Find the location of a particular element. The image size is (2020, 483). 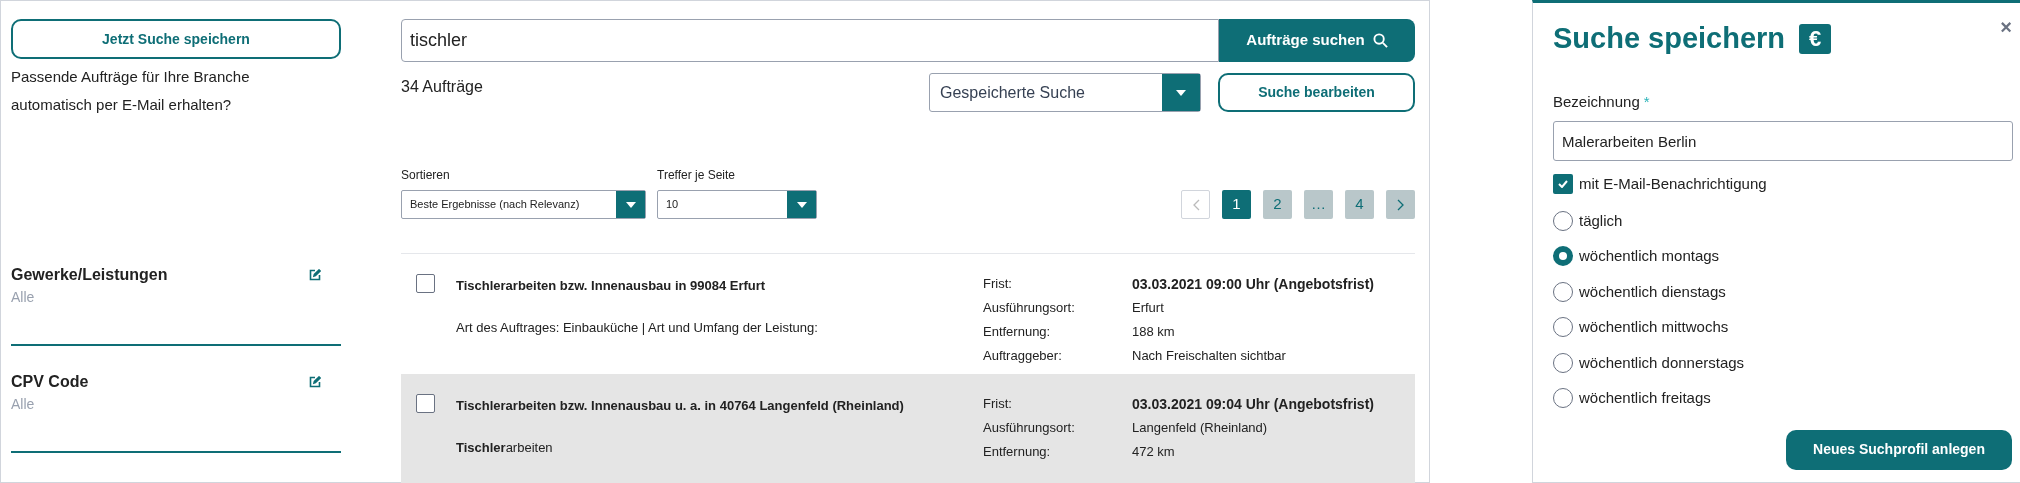

result-count: 34 Aufträge is located at coordinates (442, 87).